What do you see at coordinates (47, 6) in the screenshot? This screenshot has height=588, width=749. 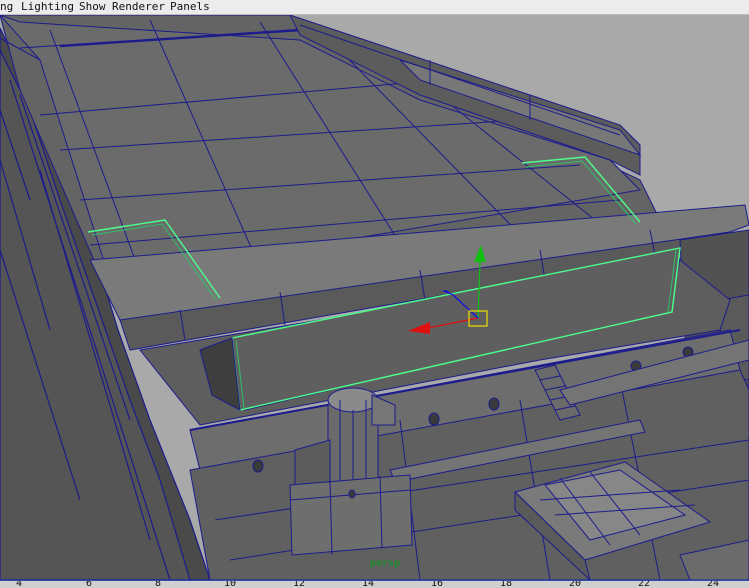 I see `menu-lighting: Lighting` at bounding box center [47, 6].